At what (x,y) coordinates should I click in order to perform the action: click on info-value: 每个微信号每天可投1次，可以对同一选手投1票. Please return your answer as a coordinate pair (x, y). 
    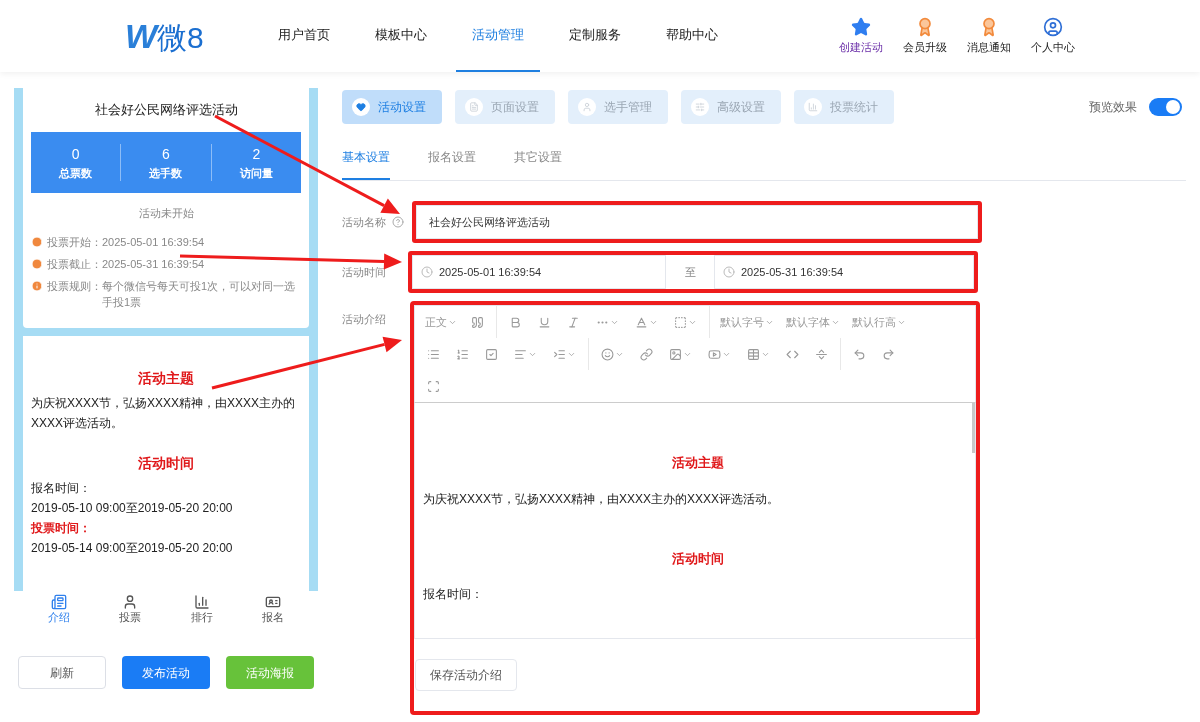
    Looking at the image, I should click on (199, 294).